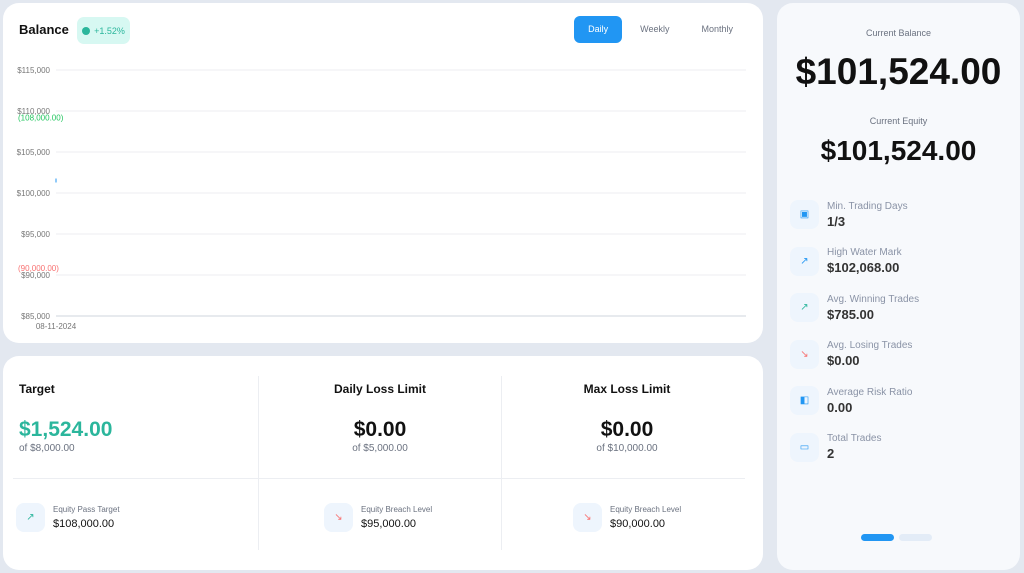  I want to click on y-tick-label: $115,000, so click(33, 70).